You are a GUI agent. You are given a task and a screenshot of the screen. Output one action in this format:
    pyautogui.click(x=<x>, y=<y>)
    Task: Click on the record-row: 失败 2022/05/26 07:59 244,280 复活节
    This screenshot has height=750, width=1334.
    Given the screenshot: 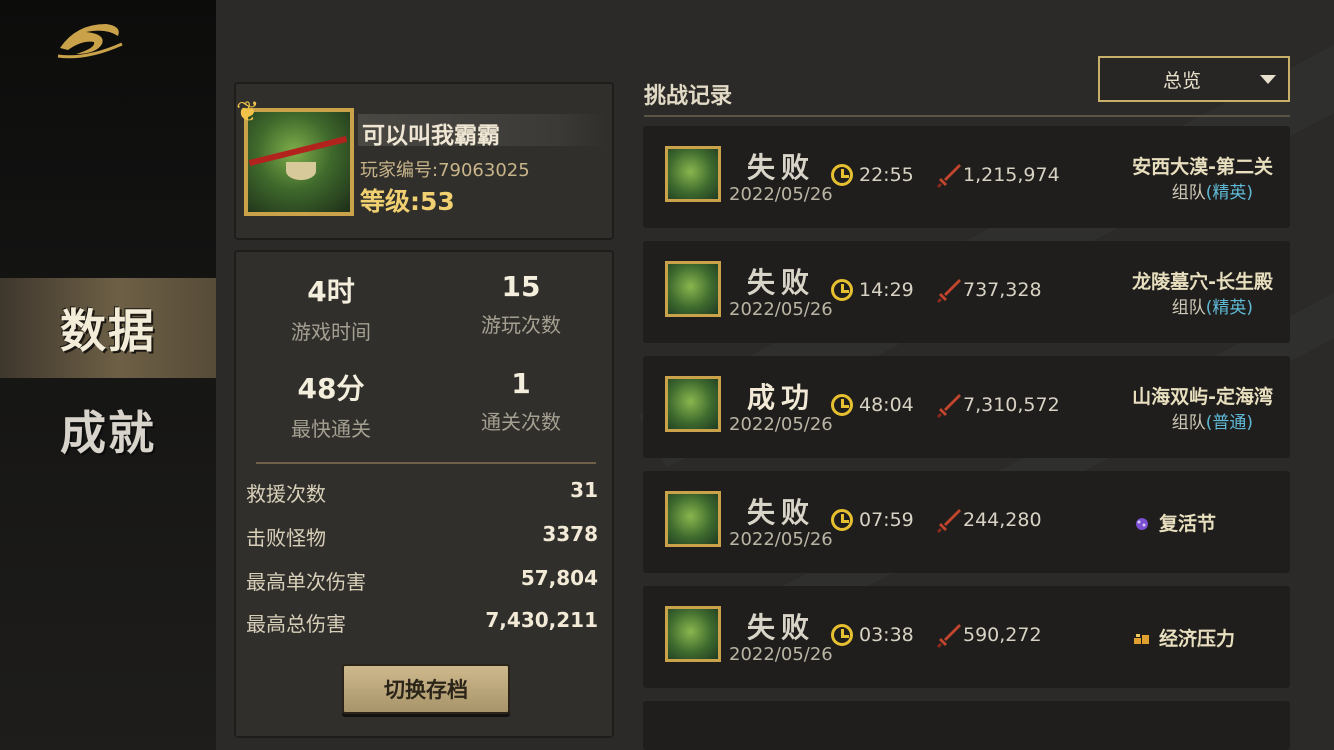 What is the action you would take?
    pyautogui.click(x=966, y=522)
    